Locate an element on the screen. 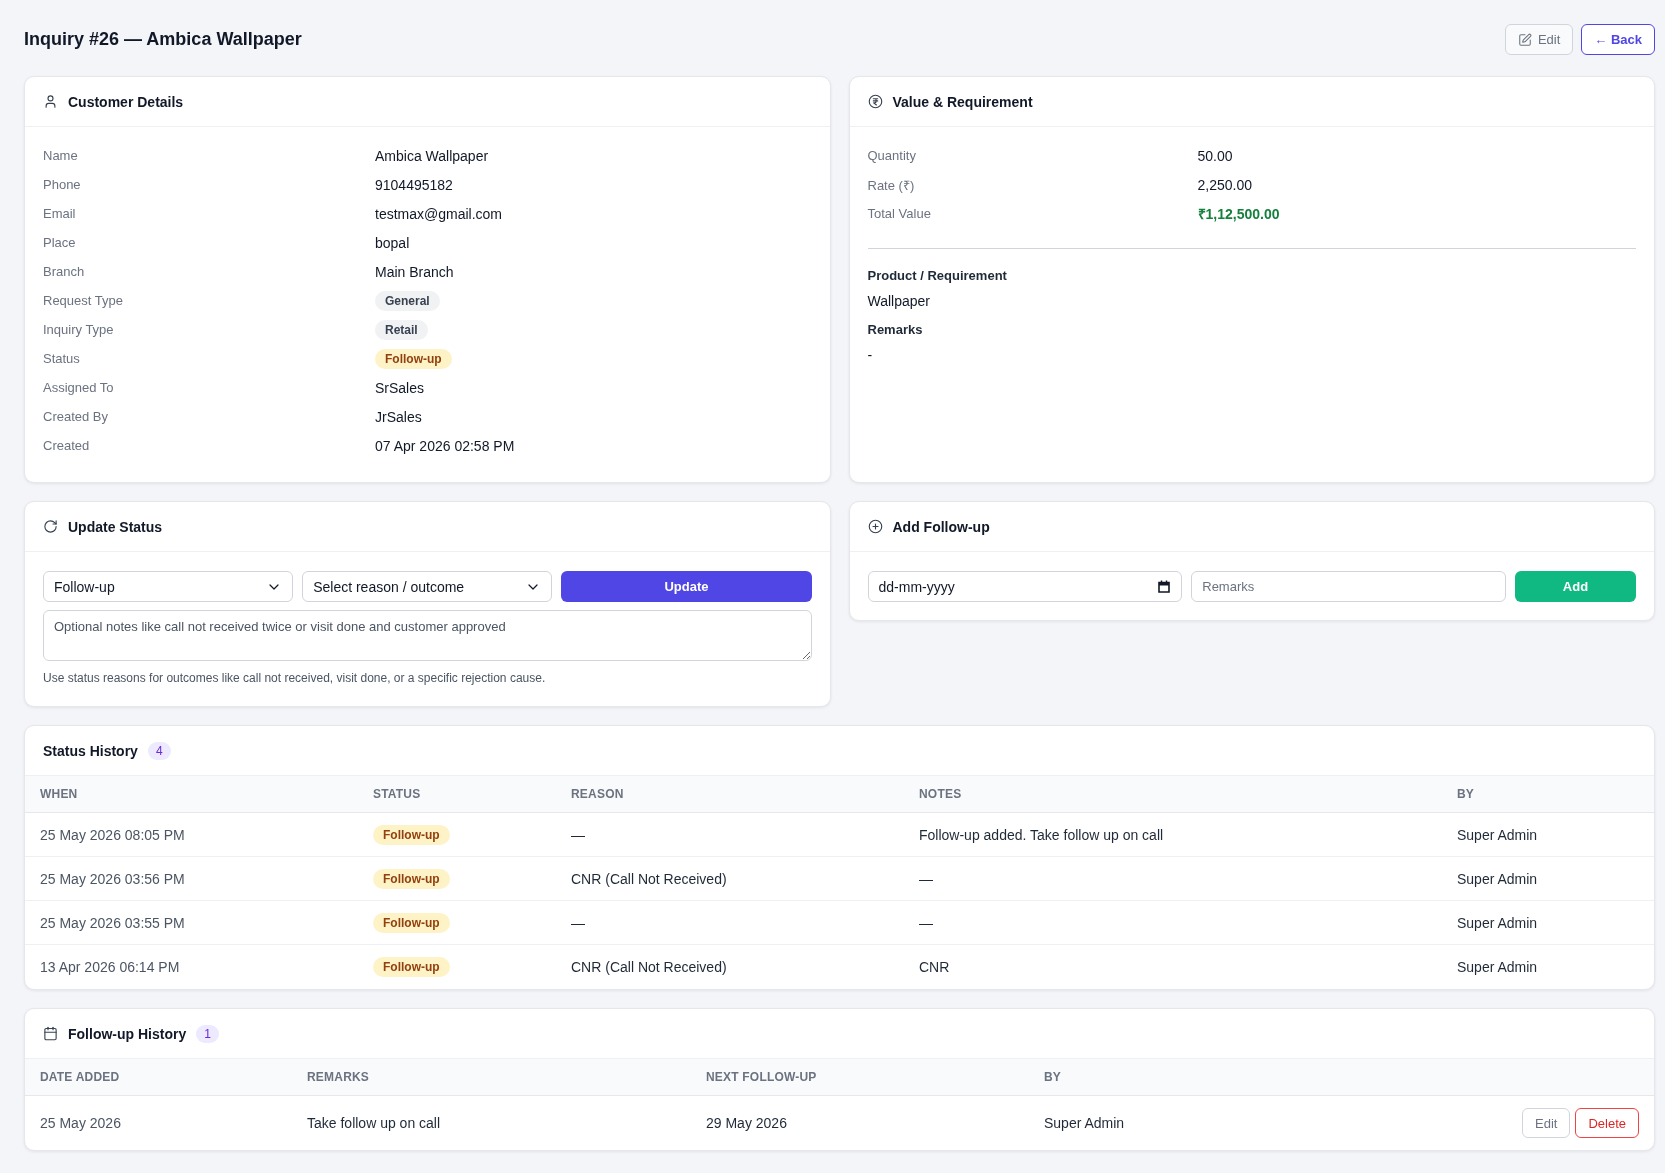 This screenshot has height=1173, width=1665. table-cell: 25 May 2026 03:55 PM is located at coordinates (112, 922).